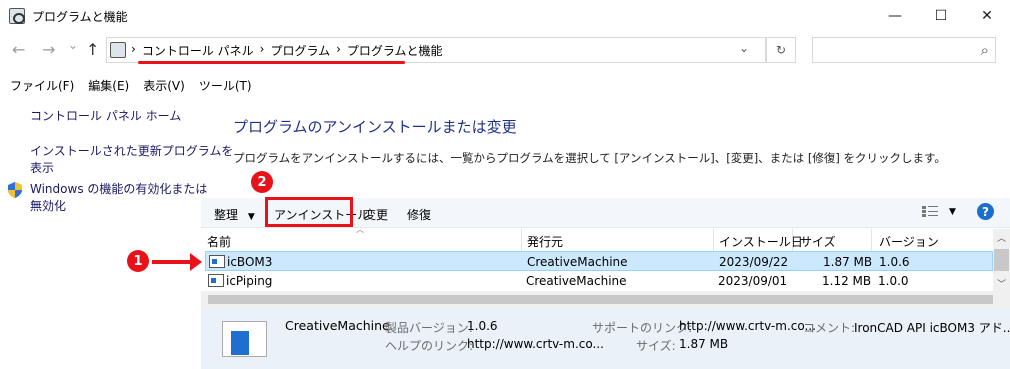 Image resolution: width=1010 pixels, height=369 pixels. Describe the element at coordinates (895, 16) in the screenshot. I see `minimize-button: —` at that location.